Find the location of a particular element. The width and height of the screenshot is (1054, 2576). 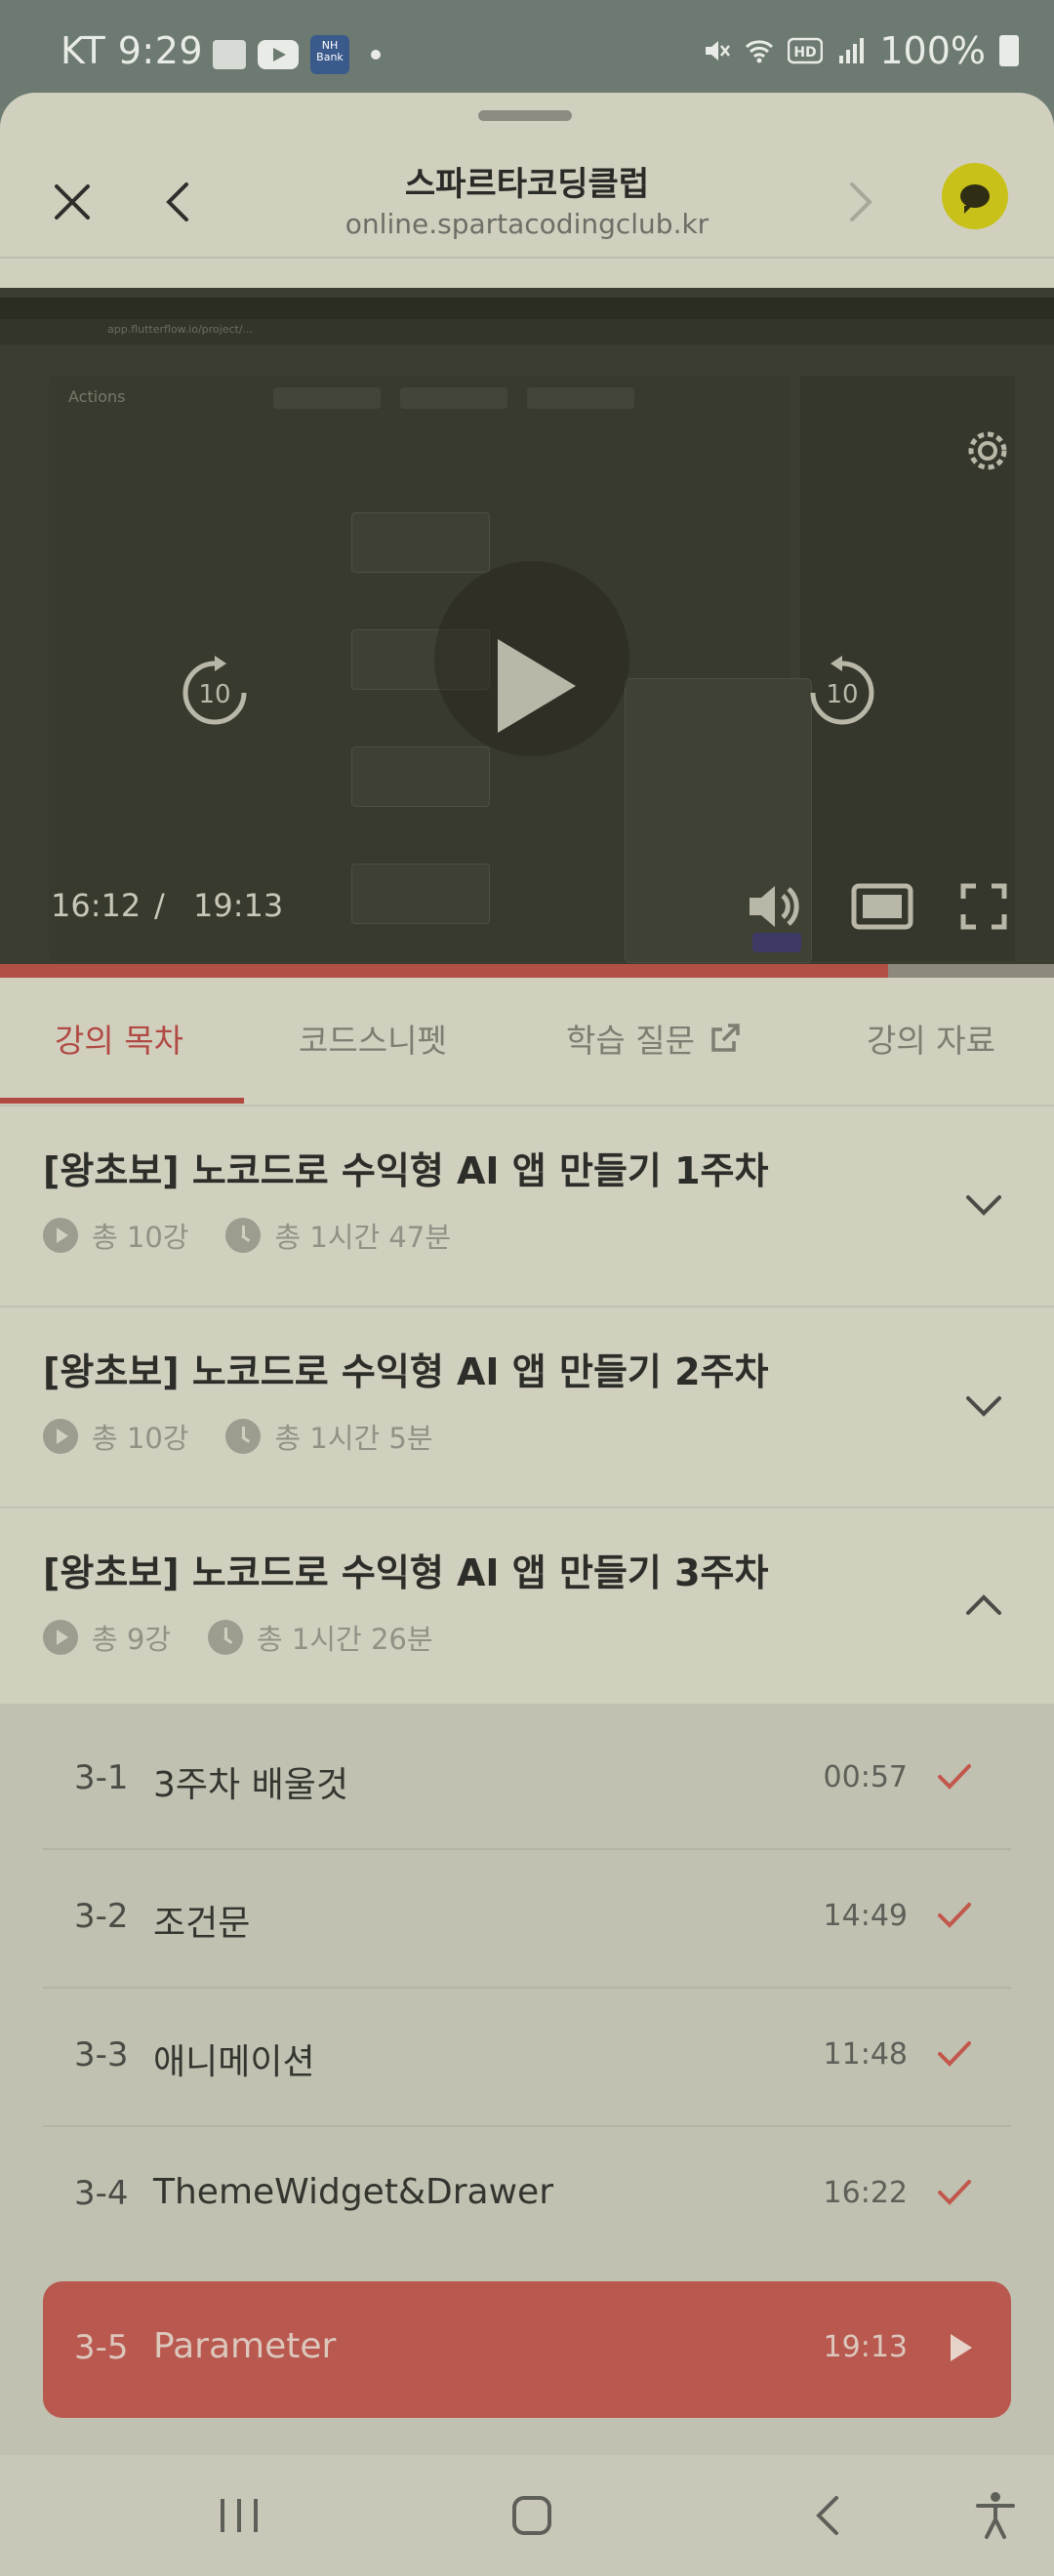

theater-mode-button is located at coordinates (882, 906).